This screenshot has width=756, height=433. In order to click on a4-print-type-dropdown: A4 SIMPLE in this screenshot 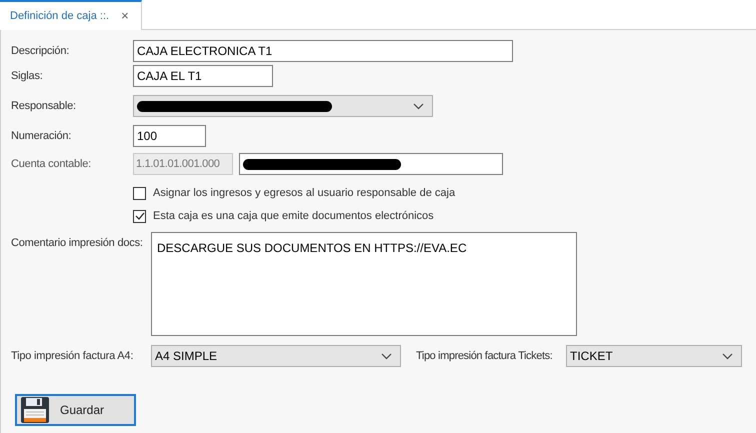, I will do `click(276, 356)`.